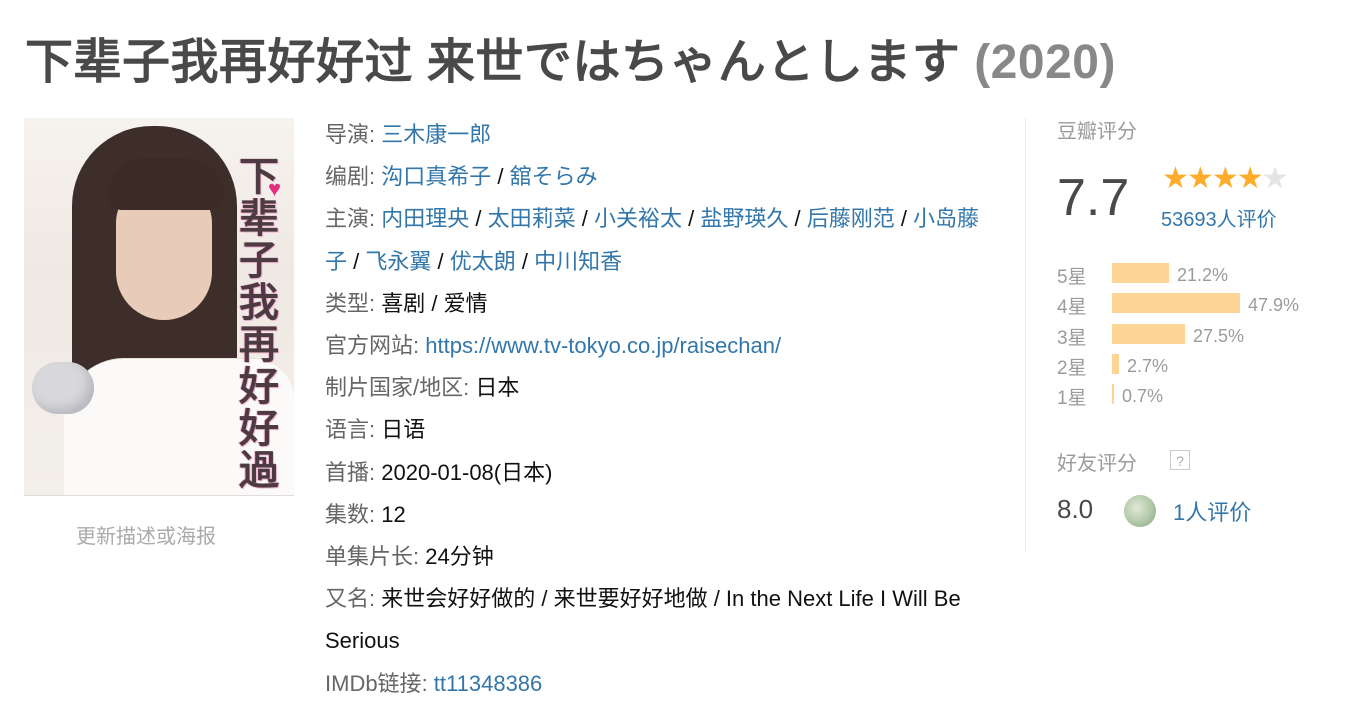 Image resolution: width=1350 pixels, height=714 pixels. I want to click on runtime-row: 单集片长: 24分钟, so click(409, 557).